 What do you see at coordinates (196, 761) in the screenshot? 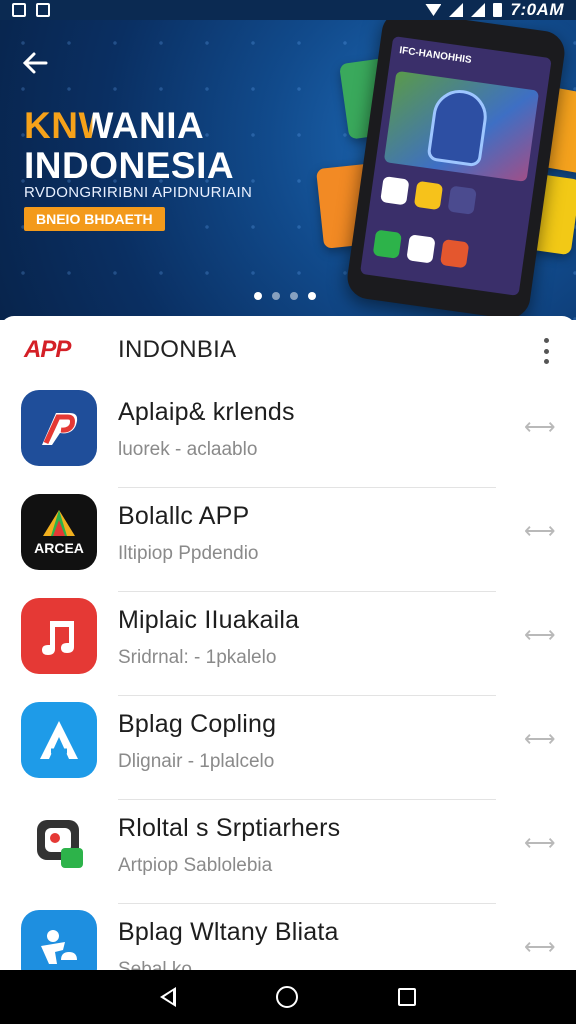
I see `app-subtitle: Dlignair - 1plalcelo` at bounding box center [196, 761].